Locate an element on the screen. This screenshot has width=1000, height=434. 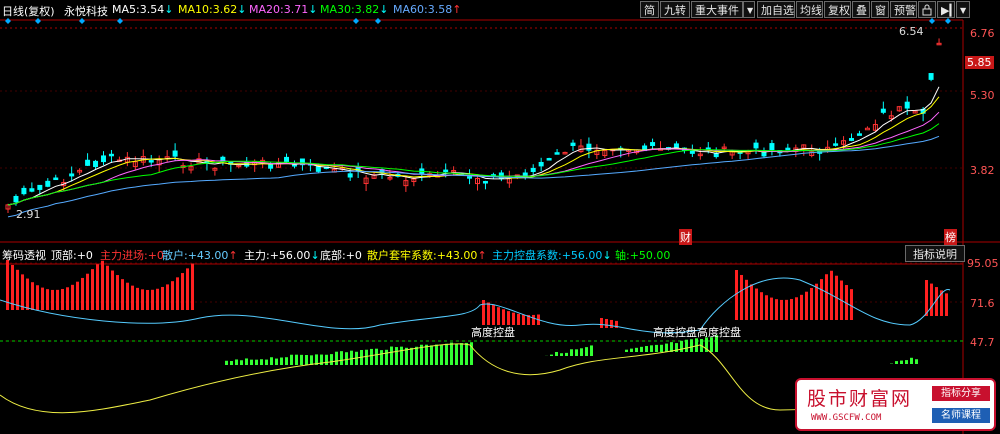
field-top: 顶部:+0 is located at coordinates (72, 255).